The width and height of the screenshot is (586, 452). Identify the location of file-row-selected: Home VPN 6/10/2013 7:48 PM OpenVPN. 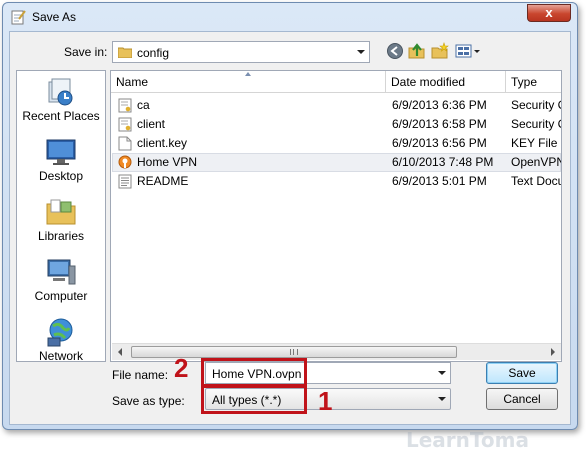
(336, 162).